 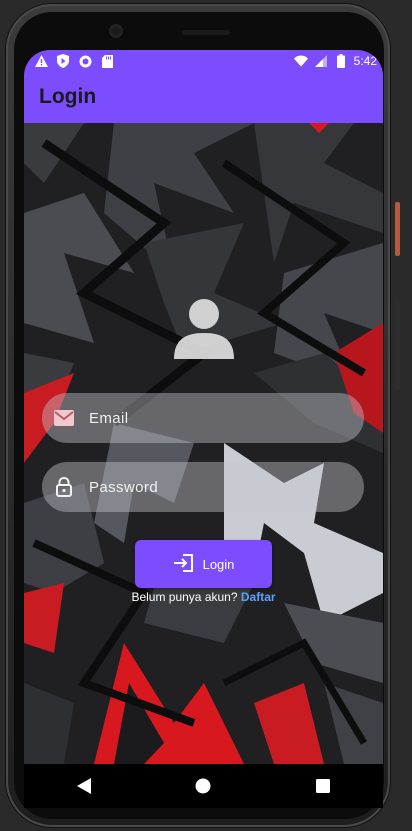 What do you see at coordinates (64, 487) in the screenshot?
I see `lock-icon` at bounding box center [64, 487].